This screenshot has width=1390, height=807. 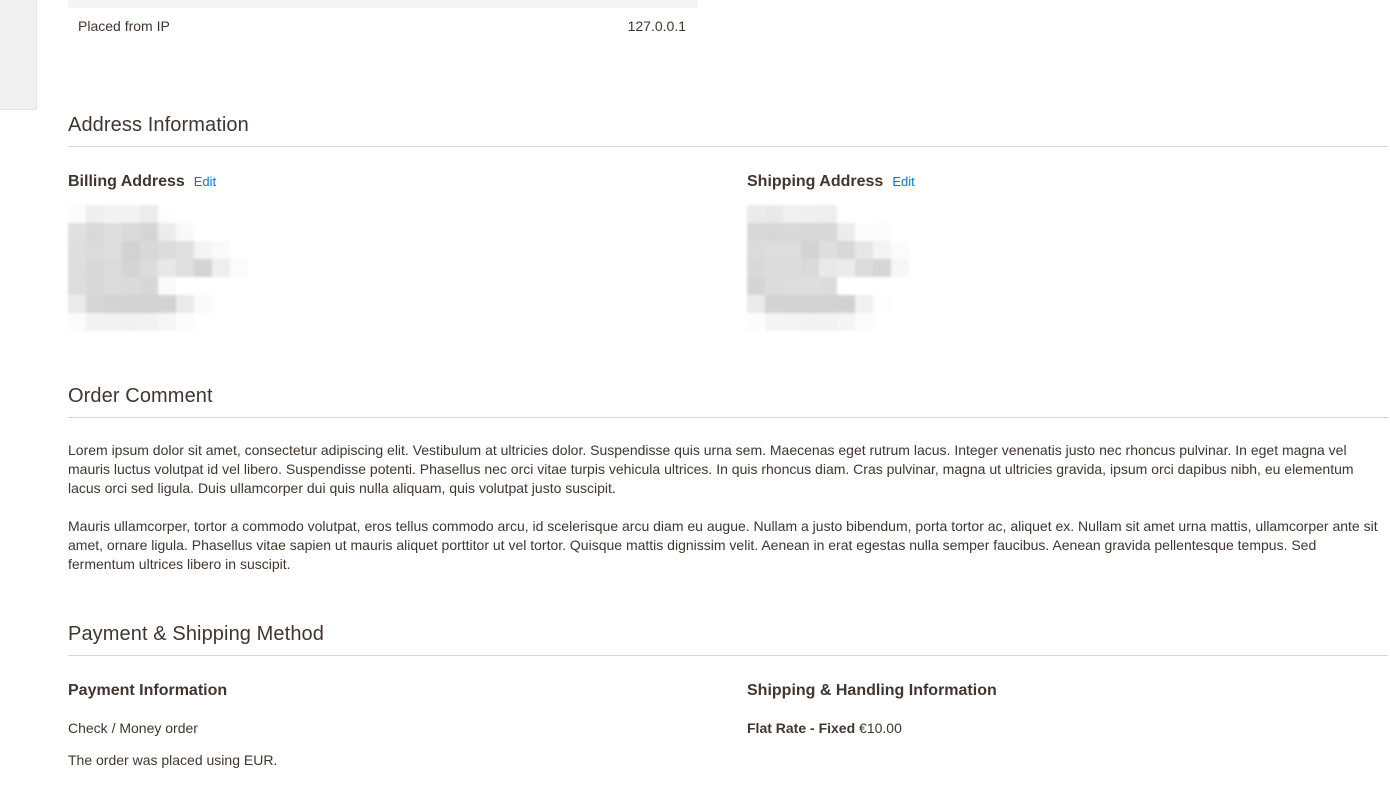 What do you see at coordinates (133, 727) in the screenshot?
I see `payment-method-name: Check / Money order` at bounding box center [133, 727].